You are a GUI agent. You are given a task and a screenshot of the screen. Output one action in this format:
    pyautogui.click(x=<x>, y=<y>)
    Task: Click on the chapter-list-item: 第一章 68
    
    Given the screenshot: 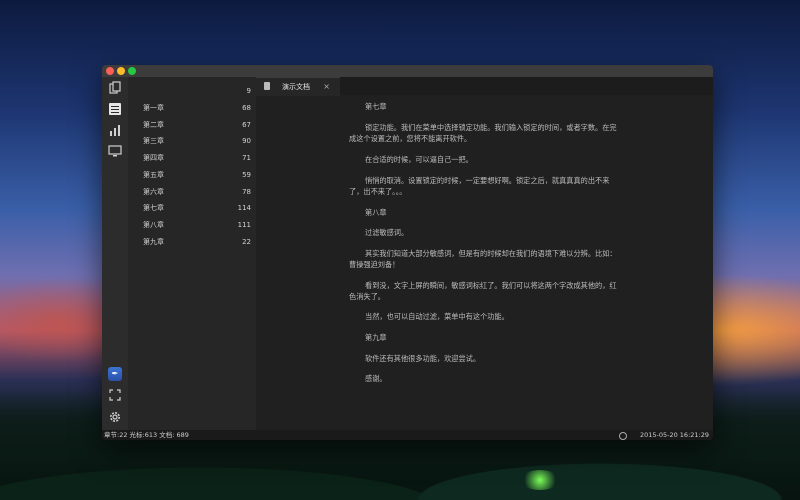 What is the action you would take?
    pyautogui.click(x=192, y=108)
    